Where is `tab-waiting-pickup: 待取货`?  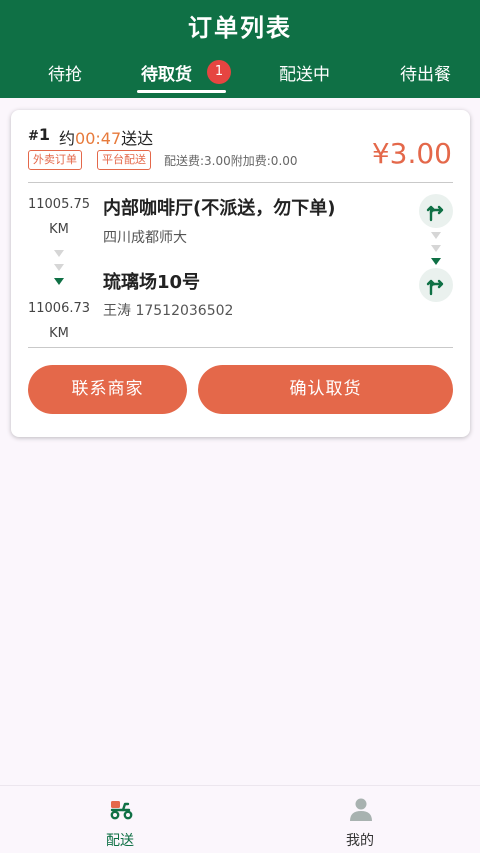
tab-waiting-pickup: 待取货 is located at coordinates (166, 72).